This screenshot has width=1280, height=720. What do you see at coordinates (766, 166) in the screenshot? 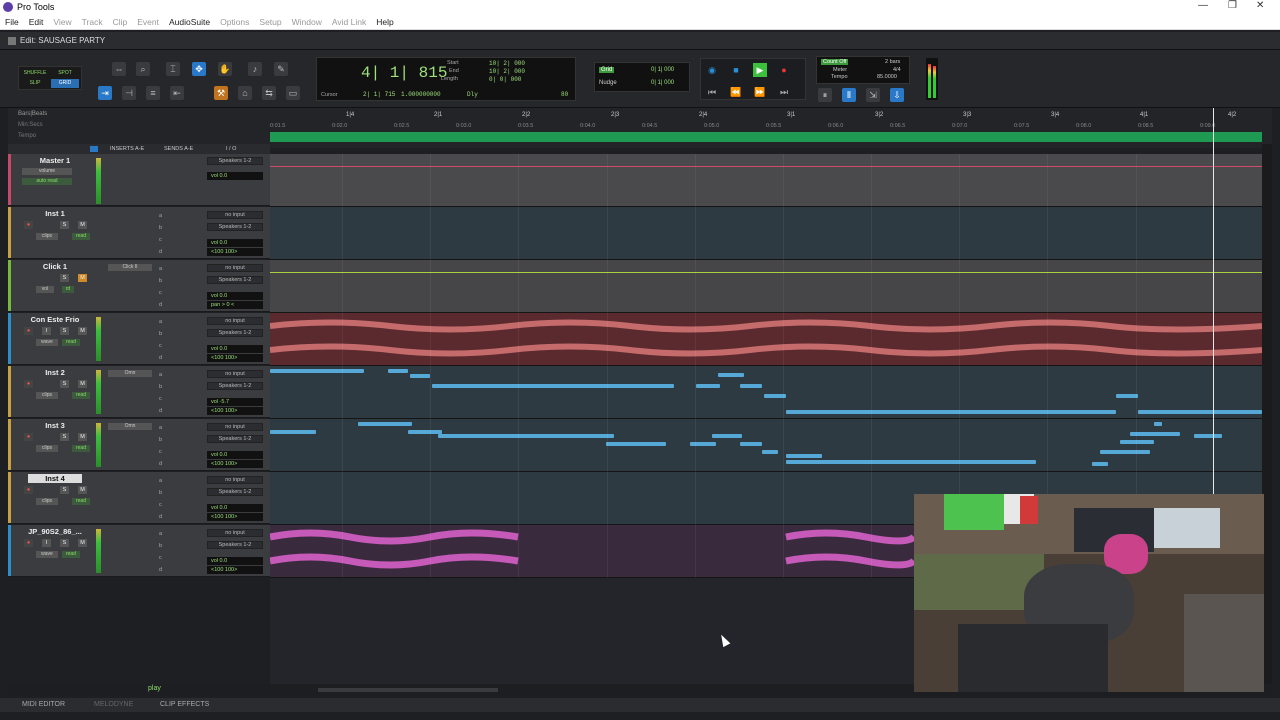
I see `volume-automation-line` at bounding box center [766, 166].